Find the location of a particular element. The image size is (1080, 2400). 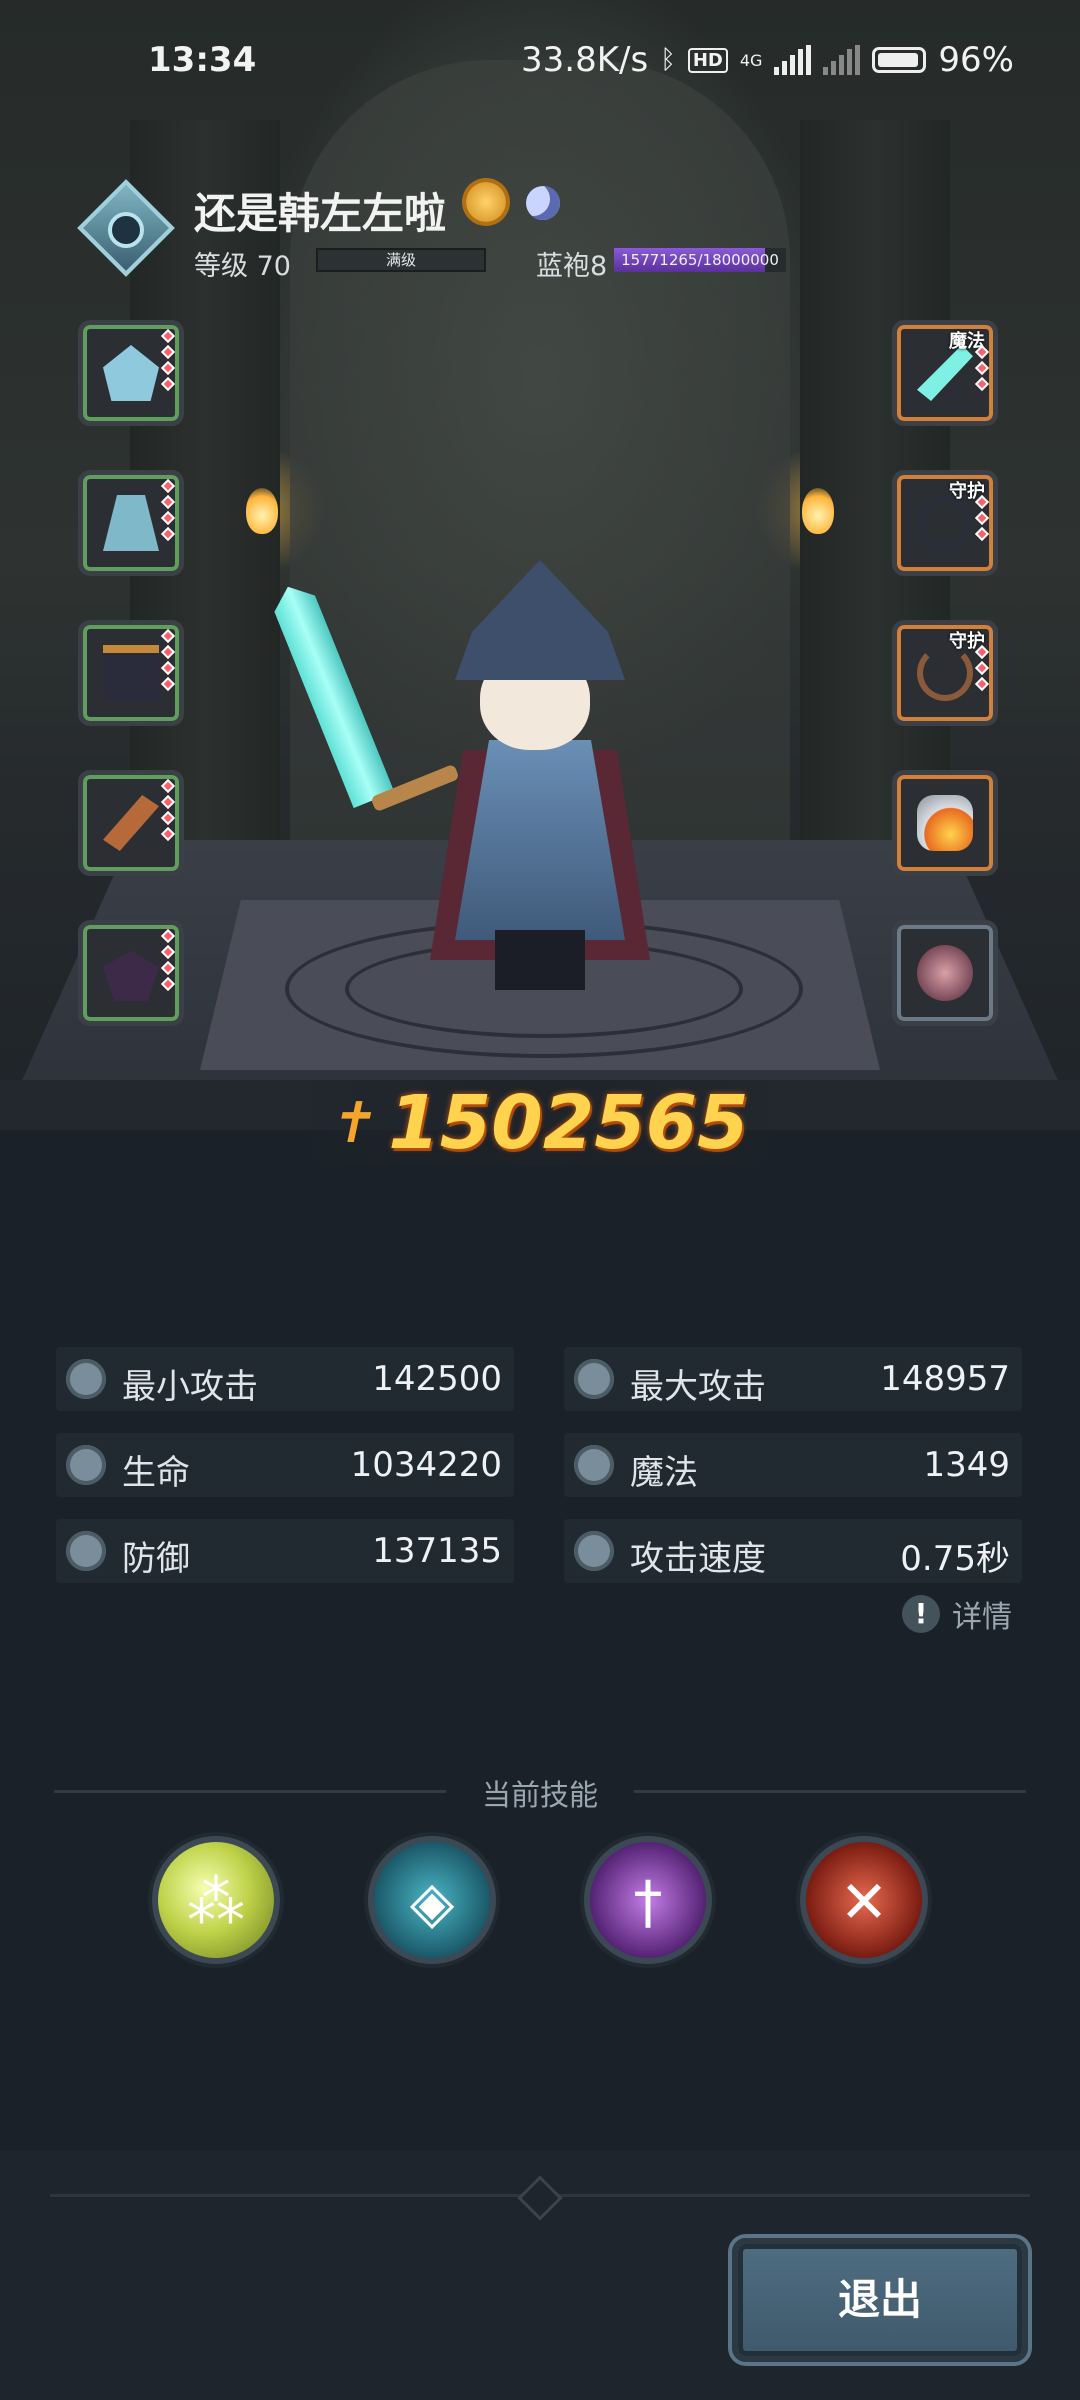

signal-2-icon is located at coordinates (842, 60).